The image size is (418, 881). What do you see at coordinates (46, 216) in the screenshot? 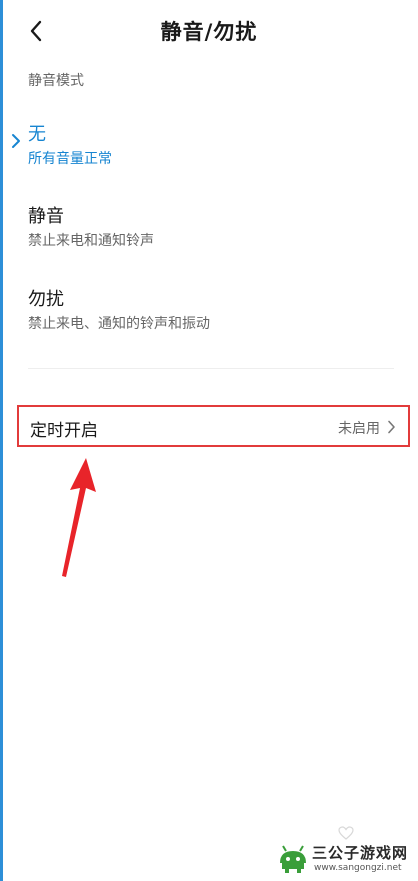
I see `mode-title: 静音` at bounding box center [46, 216].